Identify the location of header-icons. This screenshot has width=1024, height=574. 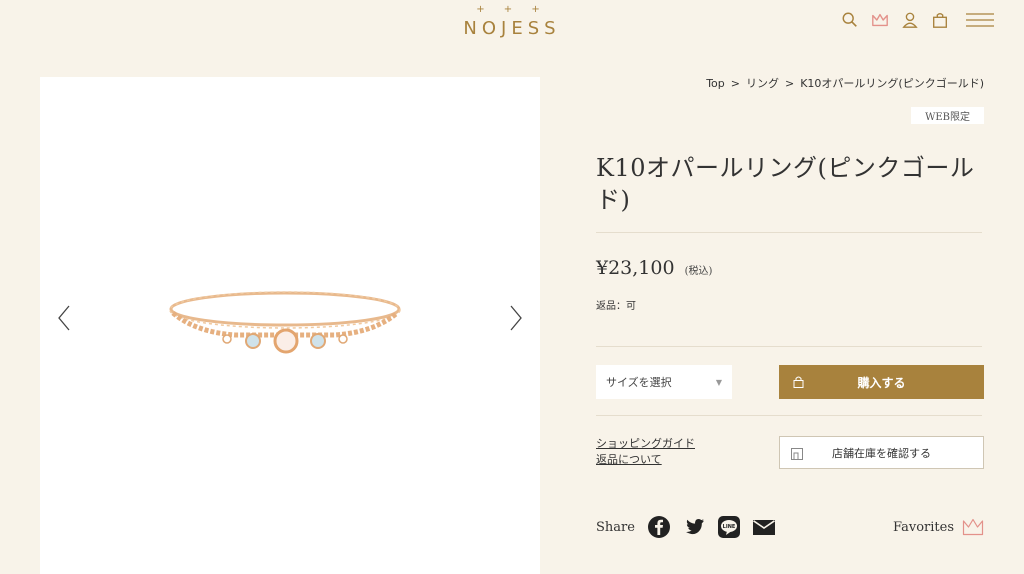
(912, 20).